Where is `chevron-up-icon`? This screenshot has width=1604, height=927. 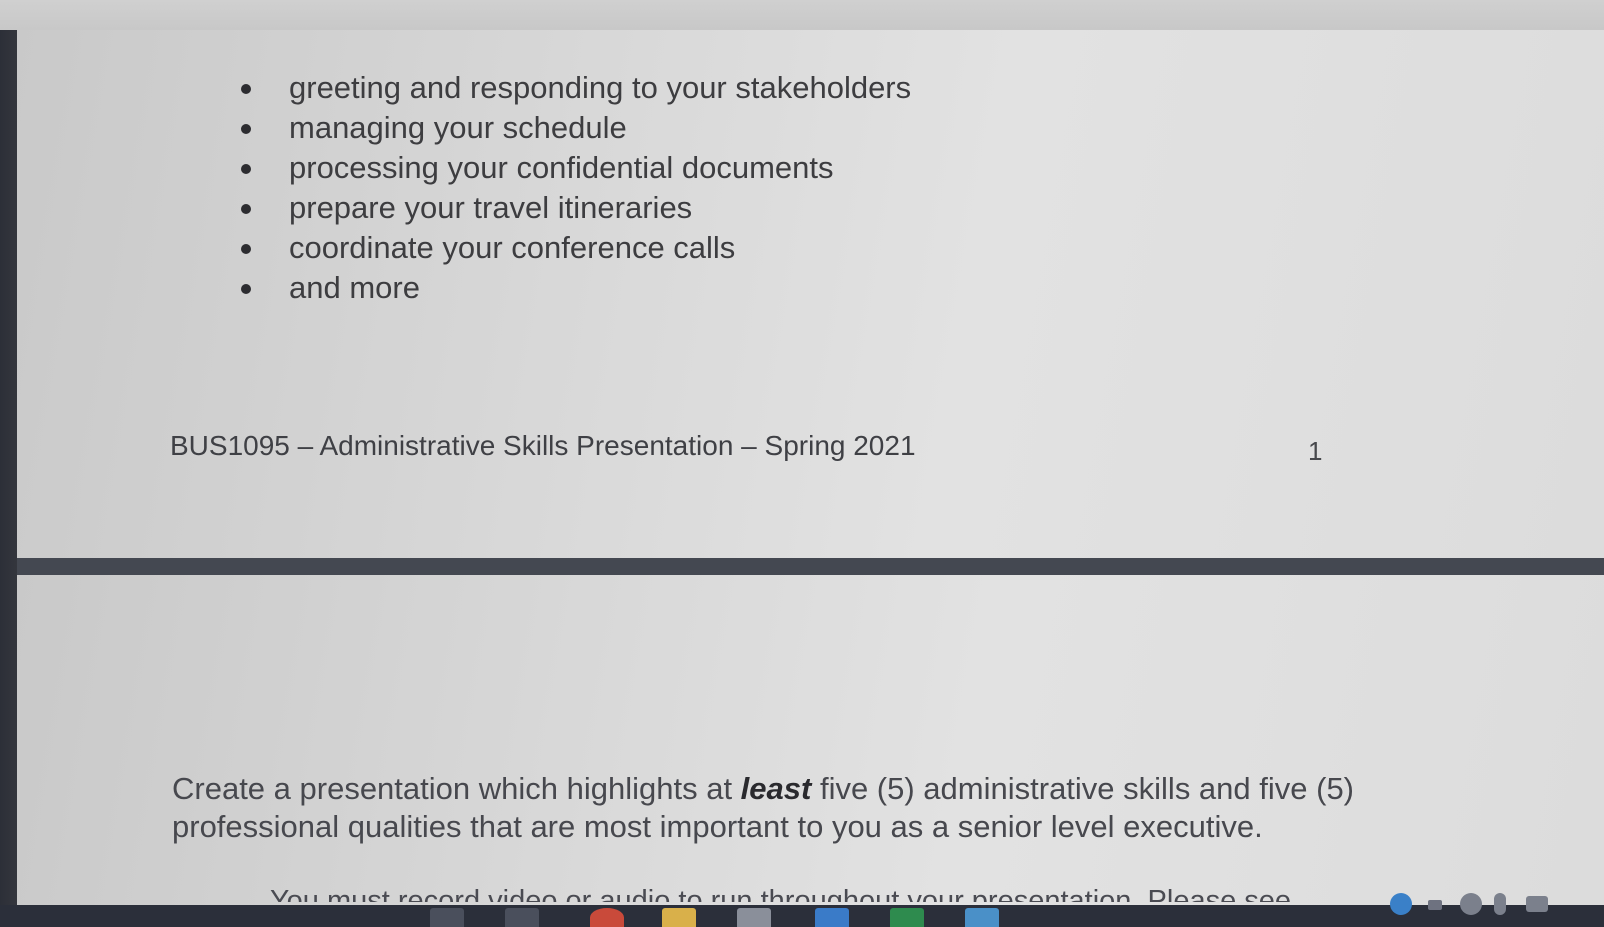
chevron-up-icon is located at coordinates (1435, 905).